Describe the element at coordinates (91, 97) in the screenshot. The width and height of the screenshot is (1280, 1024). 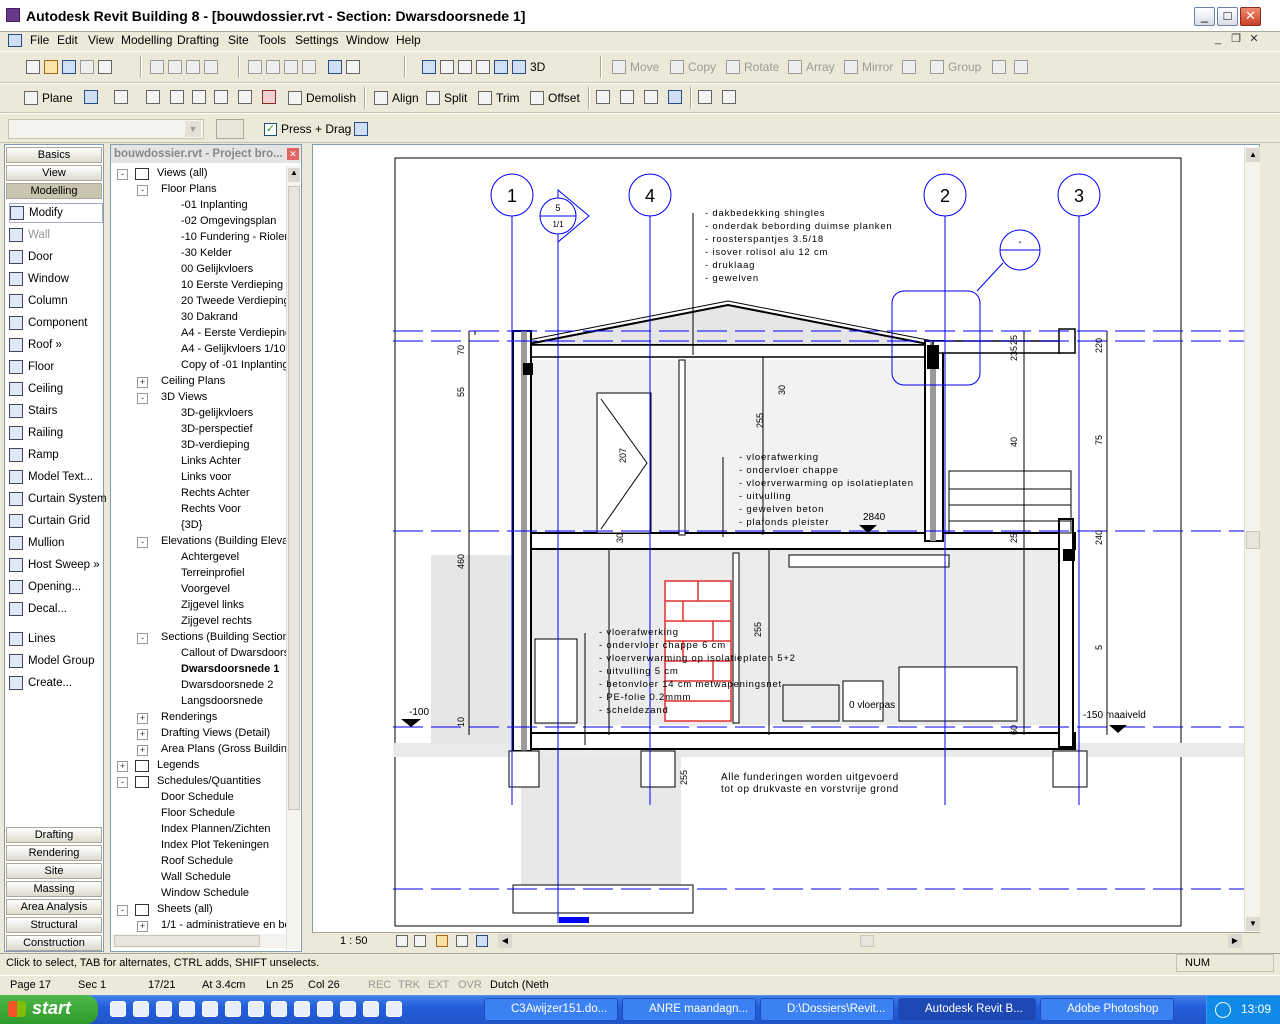
I see `grid-icon` at that location.